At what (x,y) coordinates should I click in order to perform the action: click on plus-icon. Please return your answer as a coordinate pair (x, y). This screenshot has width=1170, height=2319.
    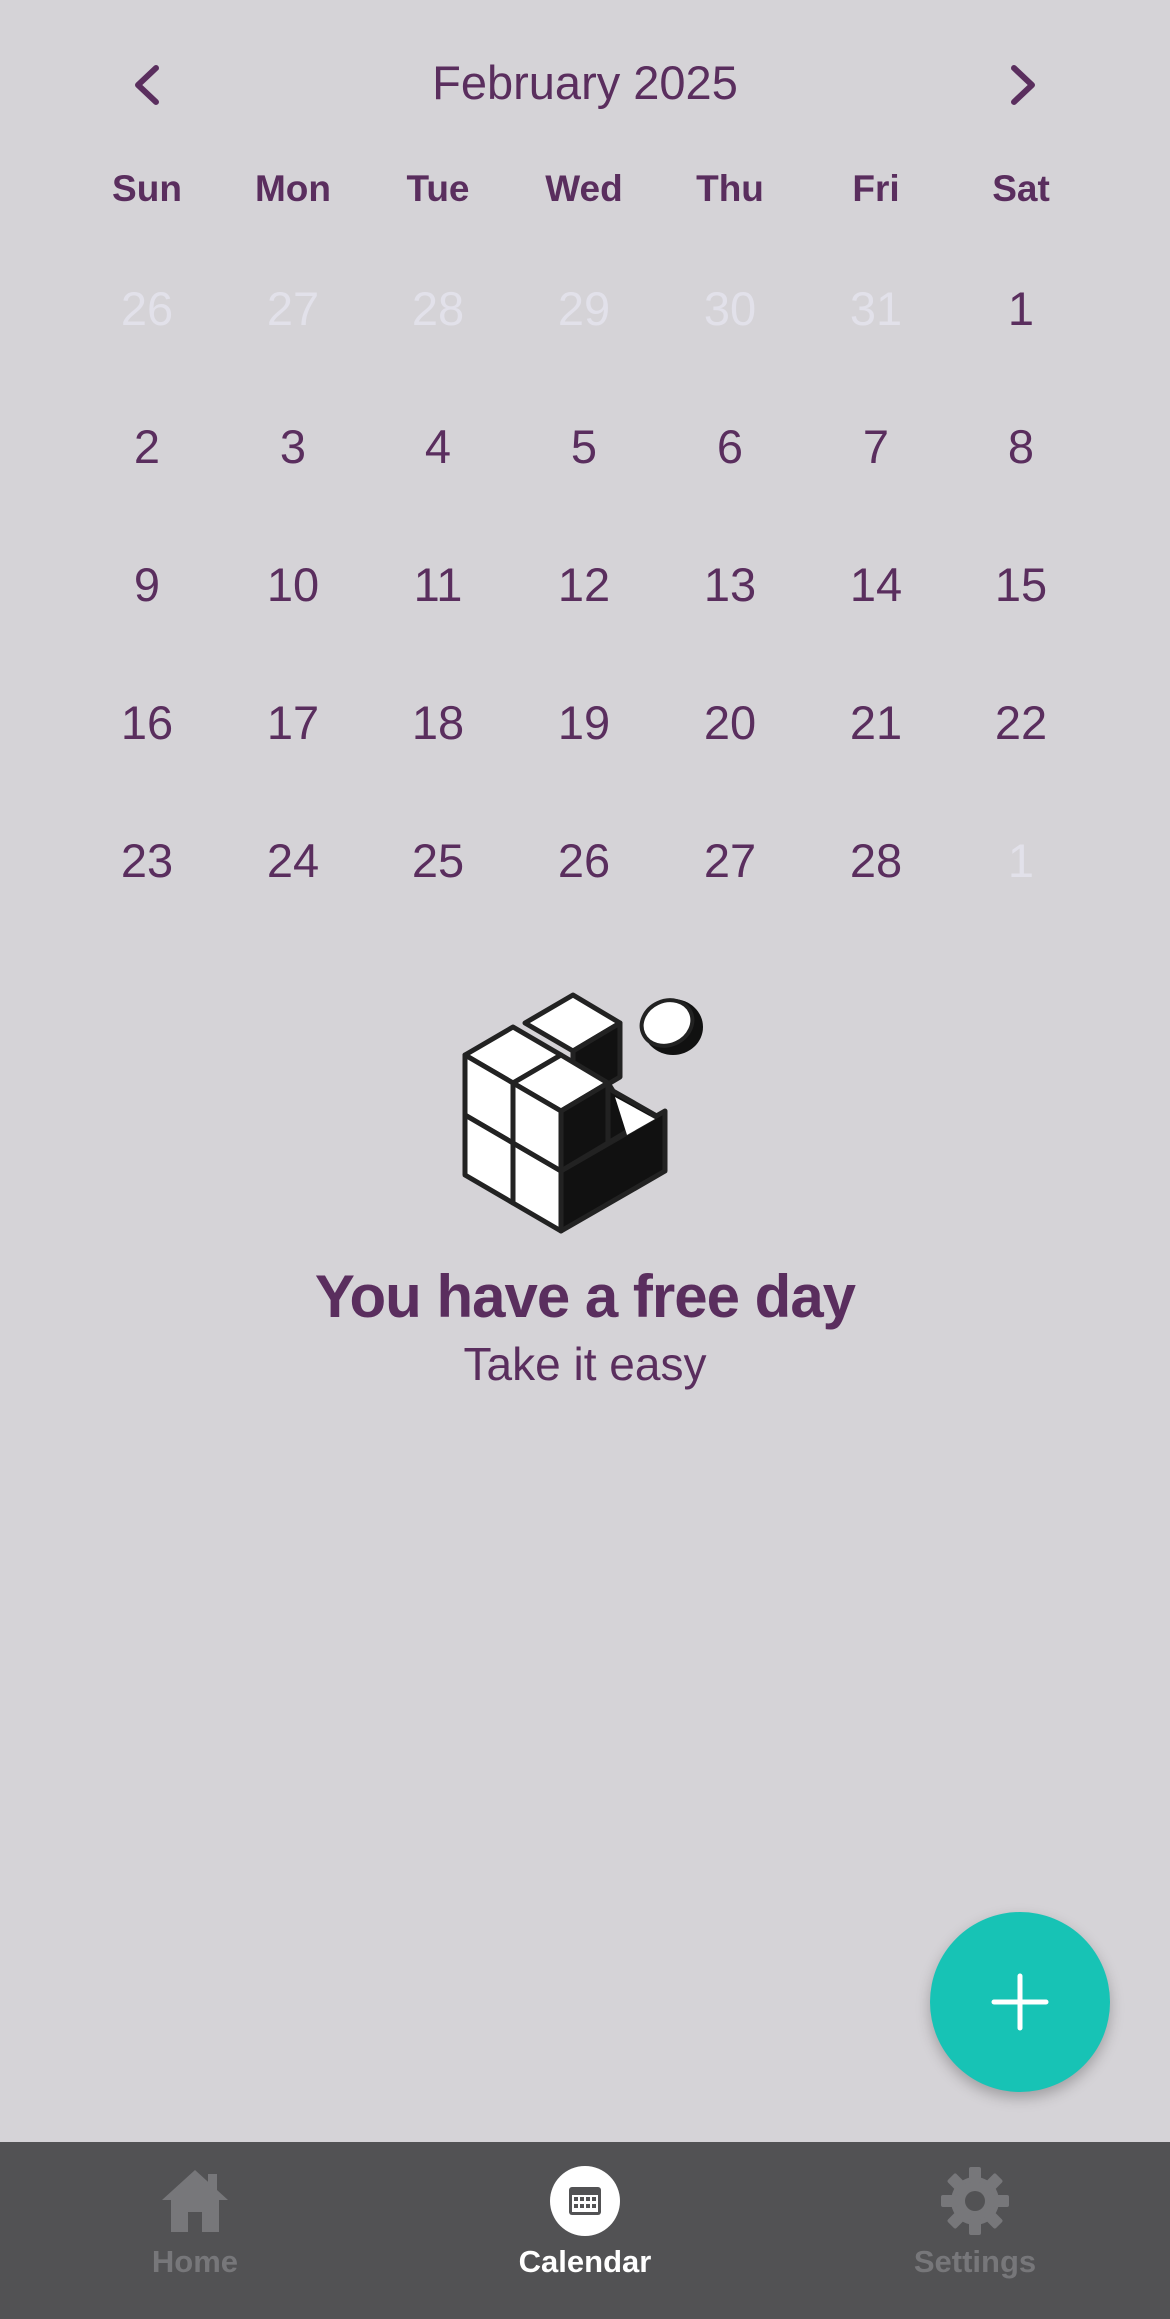
    Looking at the image, I should click on (1020, 2002).